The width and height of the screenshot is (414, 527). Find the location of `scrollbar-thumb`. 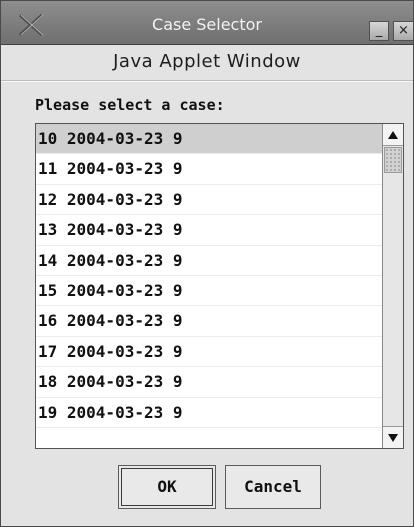

scrollbar-thumb is located at coordinates (393, 160).